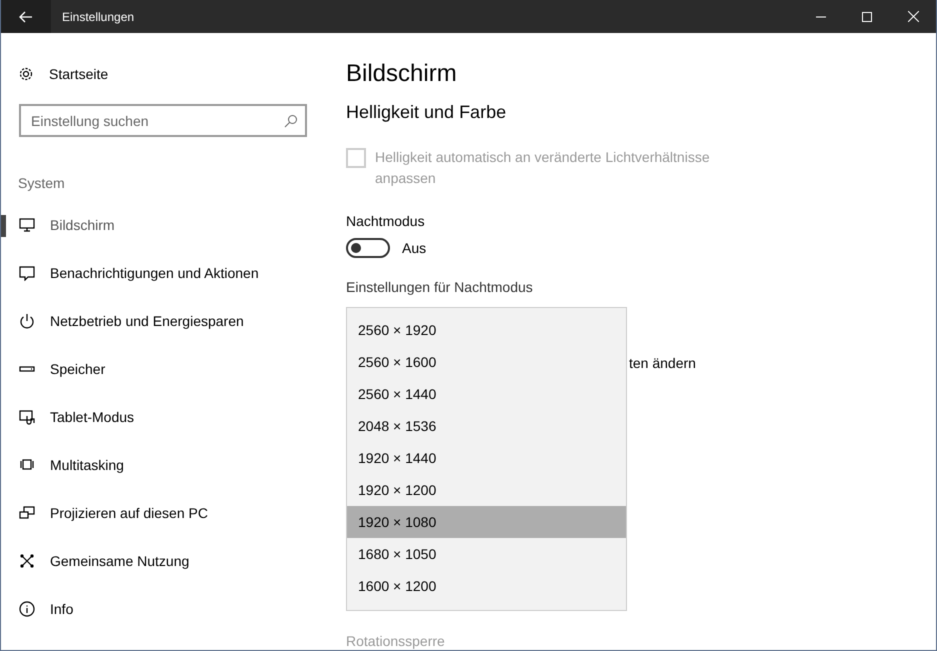  I want to click on share-icon, so click(27, 561).